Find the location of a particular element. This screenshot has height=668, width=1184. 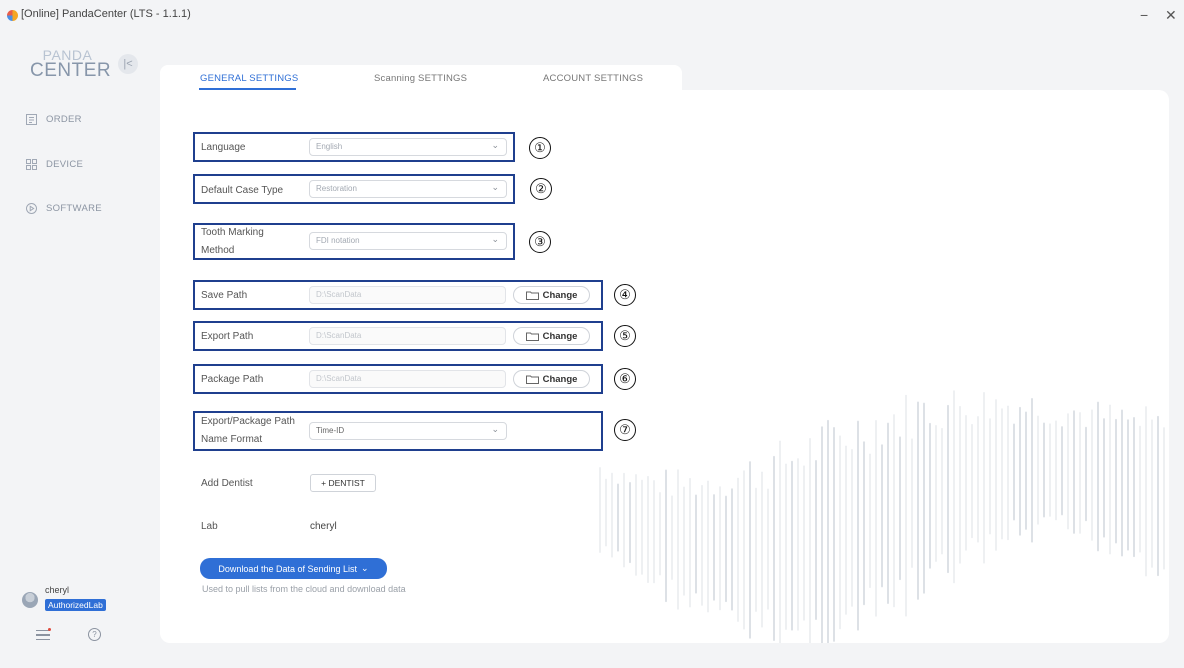

language-label: Language is located at coordinates (223, 147).